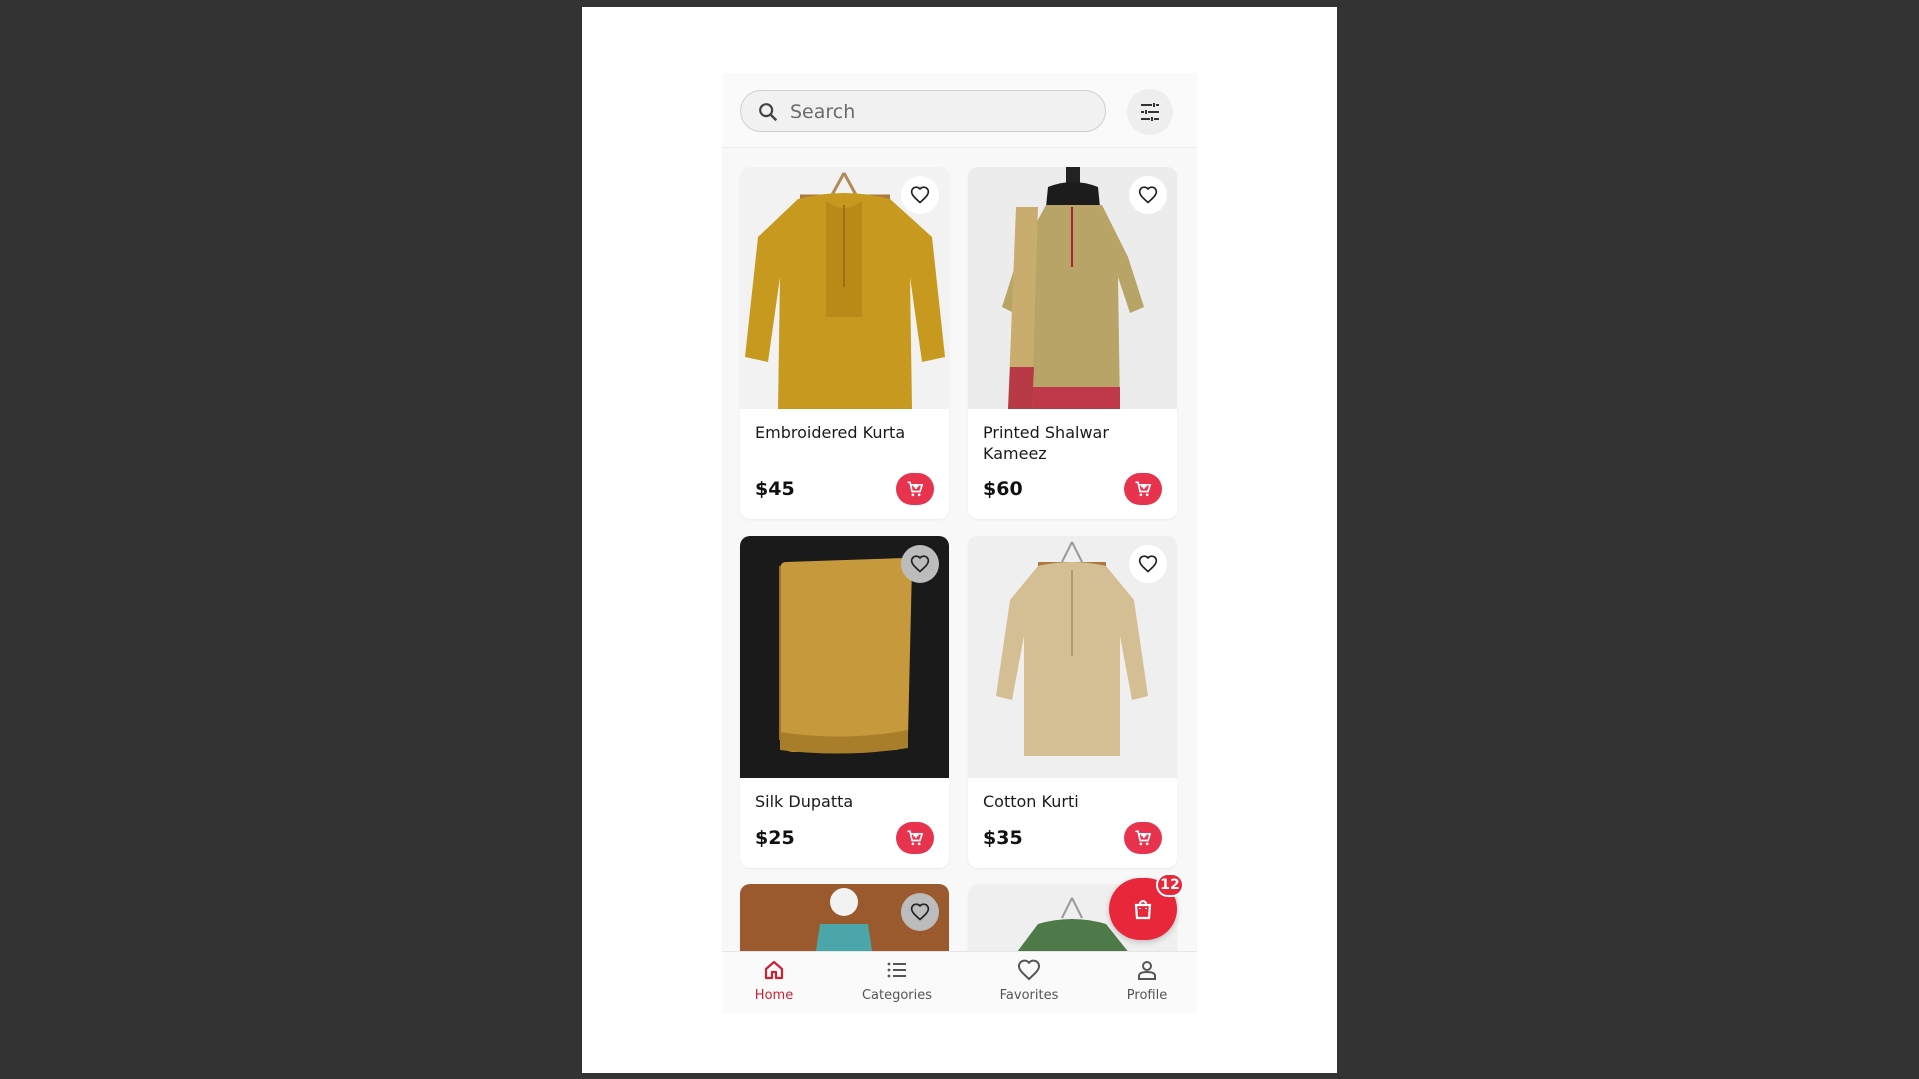  What do you see at coordinates (1147, 984) in the screenshot?
I see `nav-item-profile: Profile` at bounding box center [1147, 984].